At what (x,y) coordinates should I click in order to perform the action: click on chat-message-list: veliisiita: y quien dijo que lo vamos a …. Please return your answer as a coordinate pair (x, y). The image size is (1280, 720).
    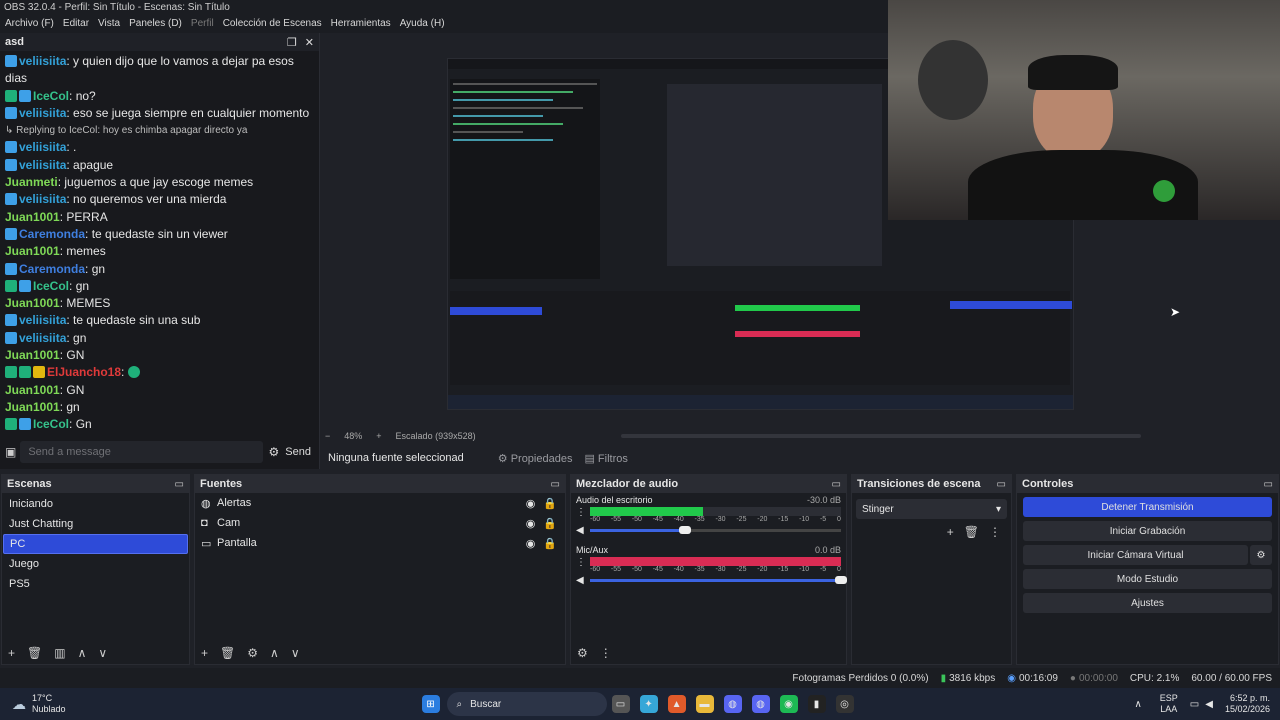
    Looking at the image, I should click on (158, 243).